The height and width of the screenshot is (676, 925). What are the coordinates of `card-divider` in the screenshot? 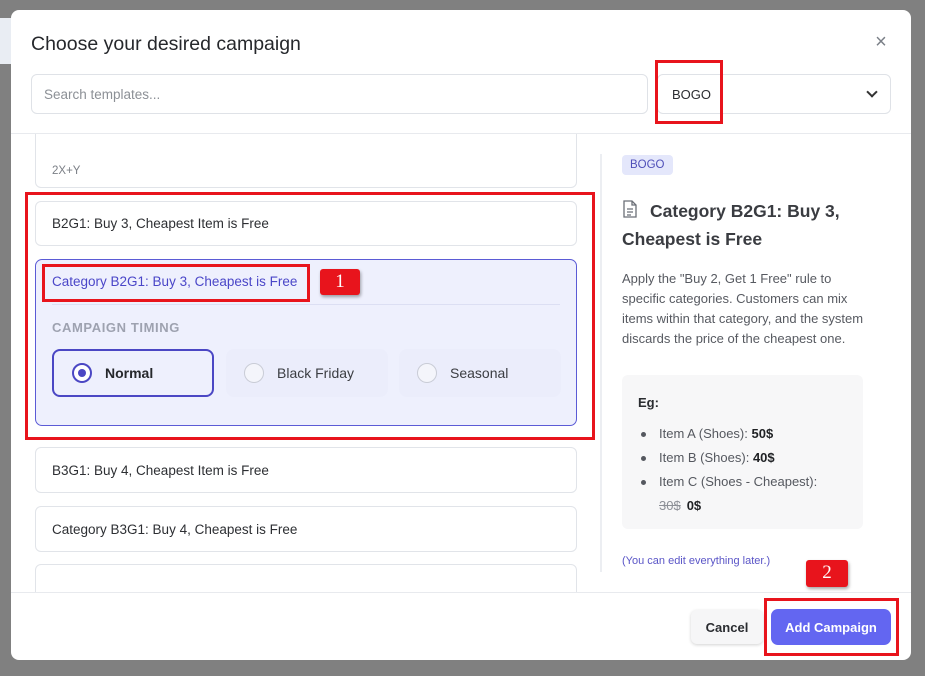 It's located at (306, 304).